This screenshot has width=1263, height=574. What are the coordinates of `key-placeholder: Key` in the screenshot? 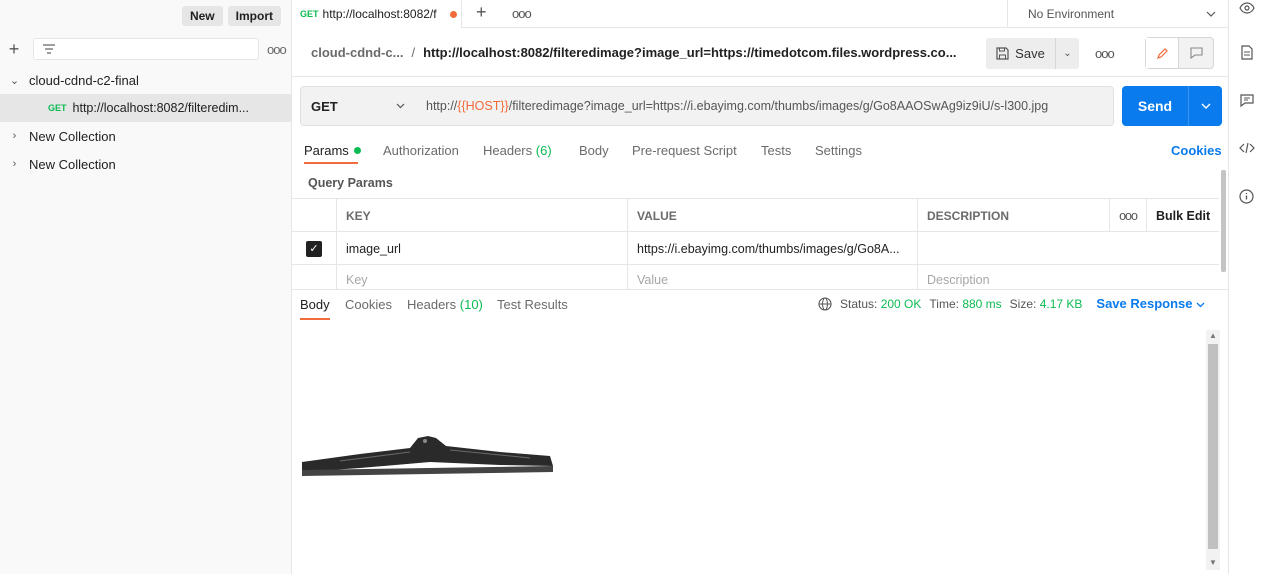 It's located at (357, 279).